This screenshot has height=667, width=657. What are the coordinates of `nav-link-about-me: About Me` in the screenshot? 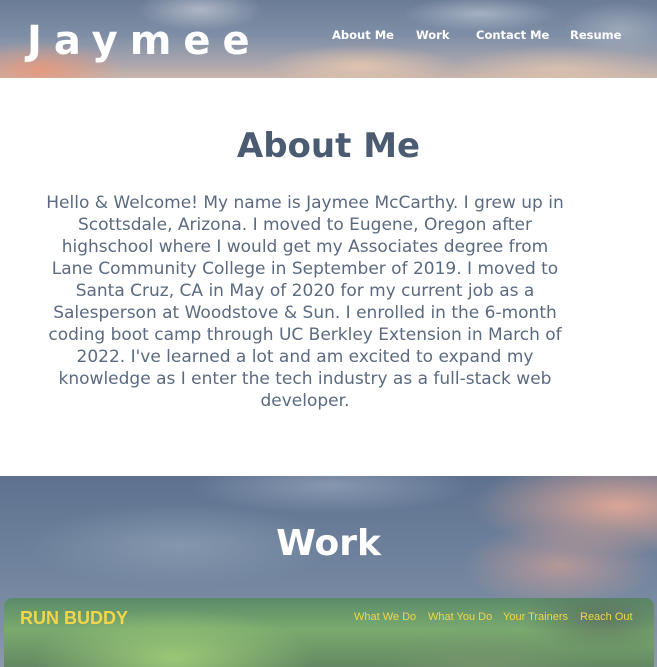 It's located at (363, 35).